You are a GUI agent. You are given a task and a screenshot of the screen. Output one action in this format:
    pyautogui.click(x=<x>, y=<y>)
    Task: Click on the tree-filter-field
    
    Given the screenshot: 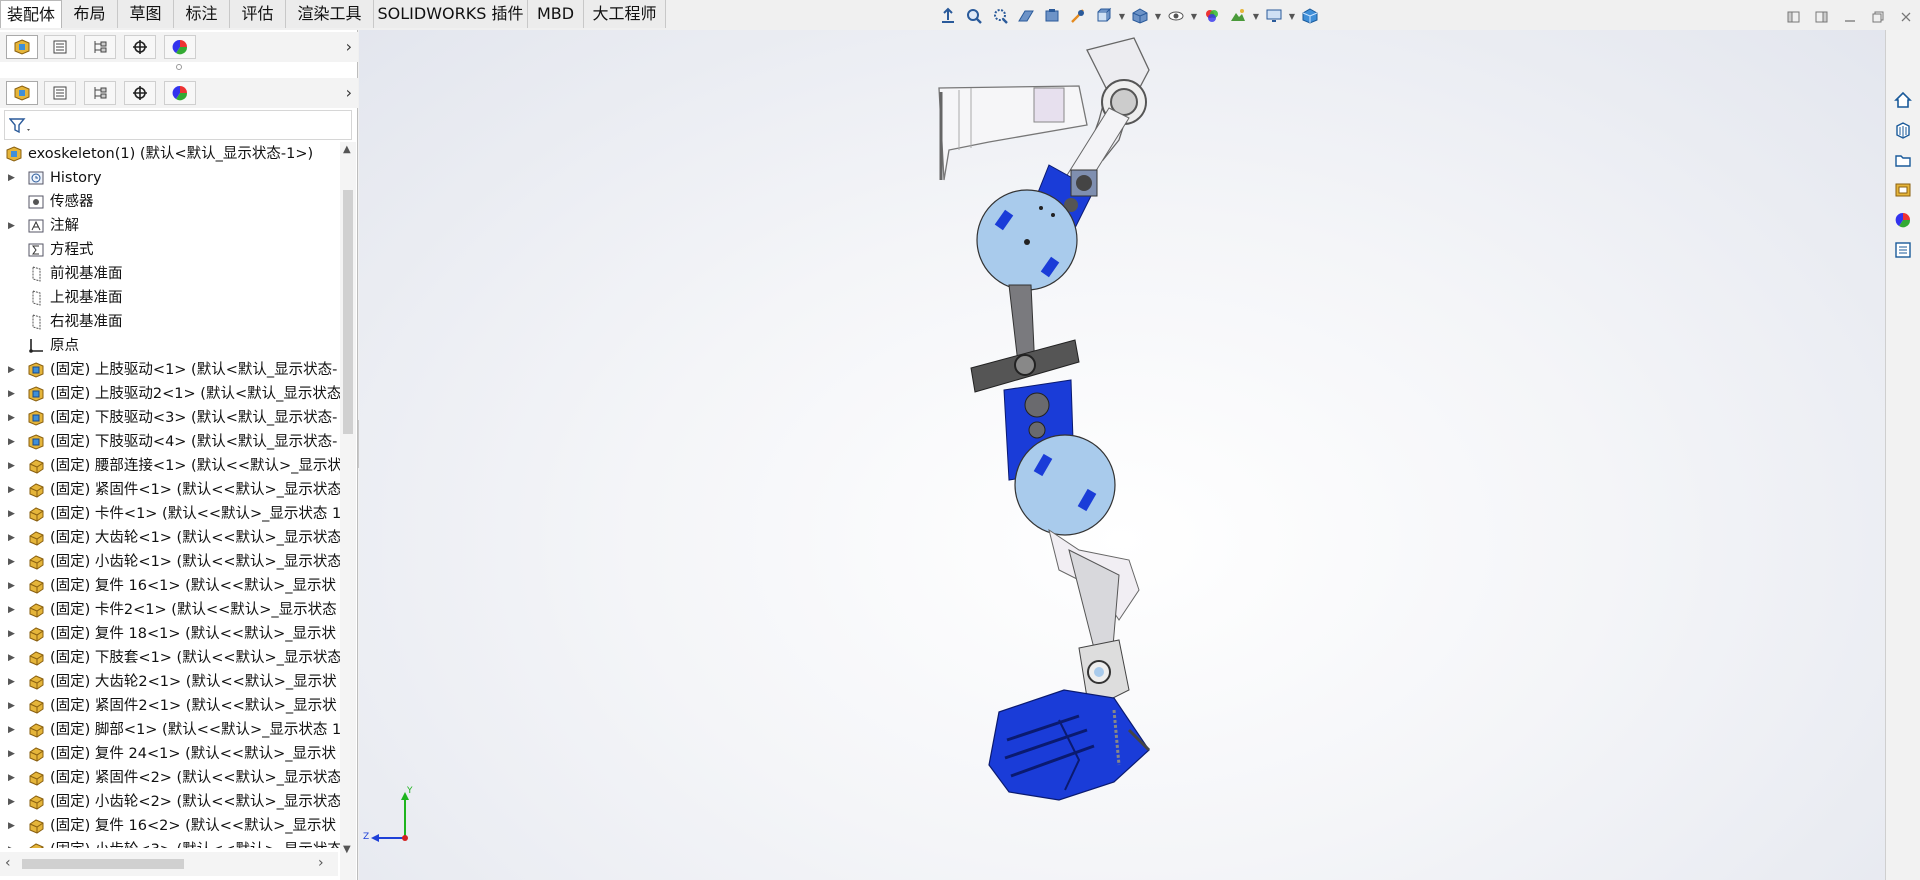 What is the action you would take?
    pyautogui.click(x=178, y=125)
    